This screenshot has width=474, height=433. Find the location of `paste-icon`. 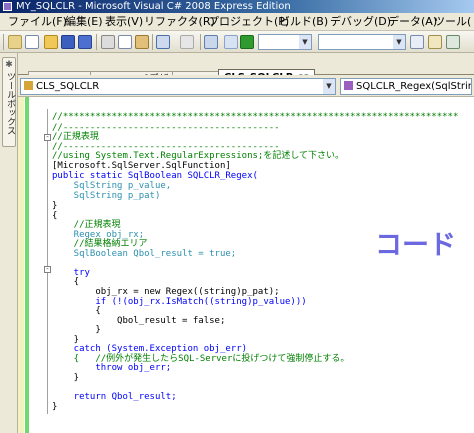

paste-icon is located at coordinates (142, 42).